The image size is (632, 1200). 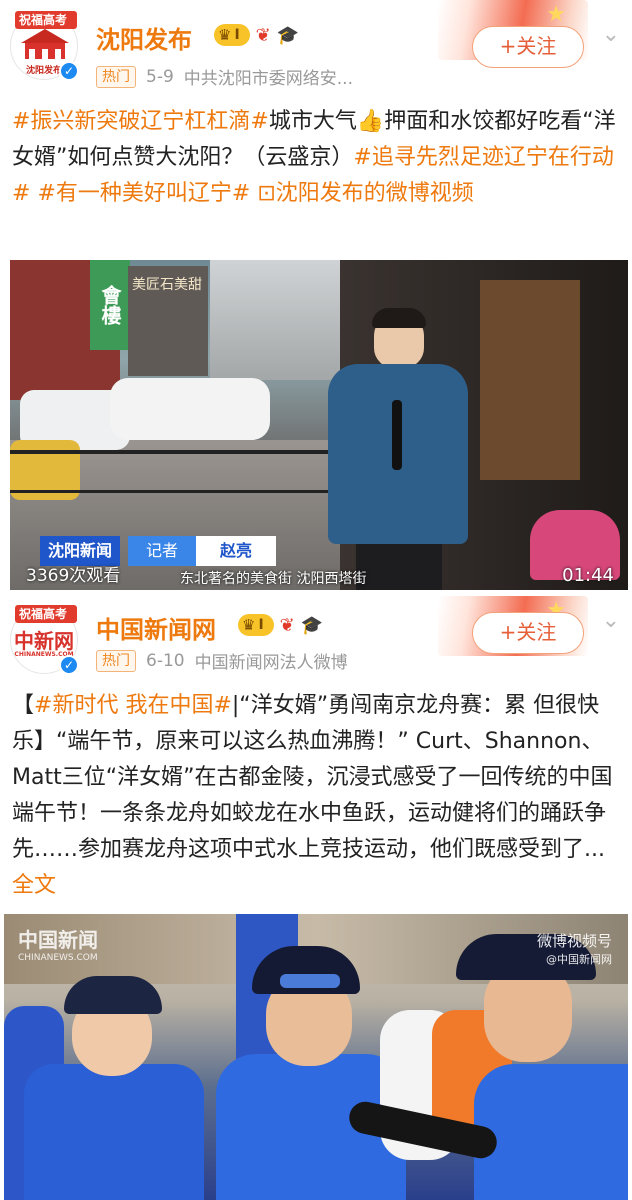 What do you see at coordinates (110, 305) in the screenshot?
I see `green-sign: 會樓` at bounding box center [110, 305].